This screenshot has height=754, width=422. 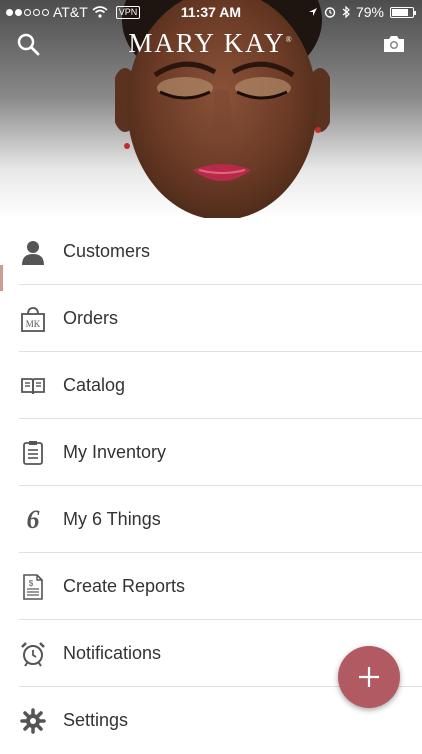 I want to click on alarm-clock-icon, so click(x=33, y=654).